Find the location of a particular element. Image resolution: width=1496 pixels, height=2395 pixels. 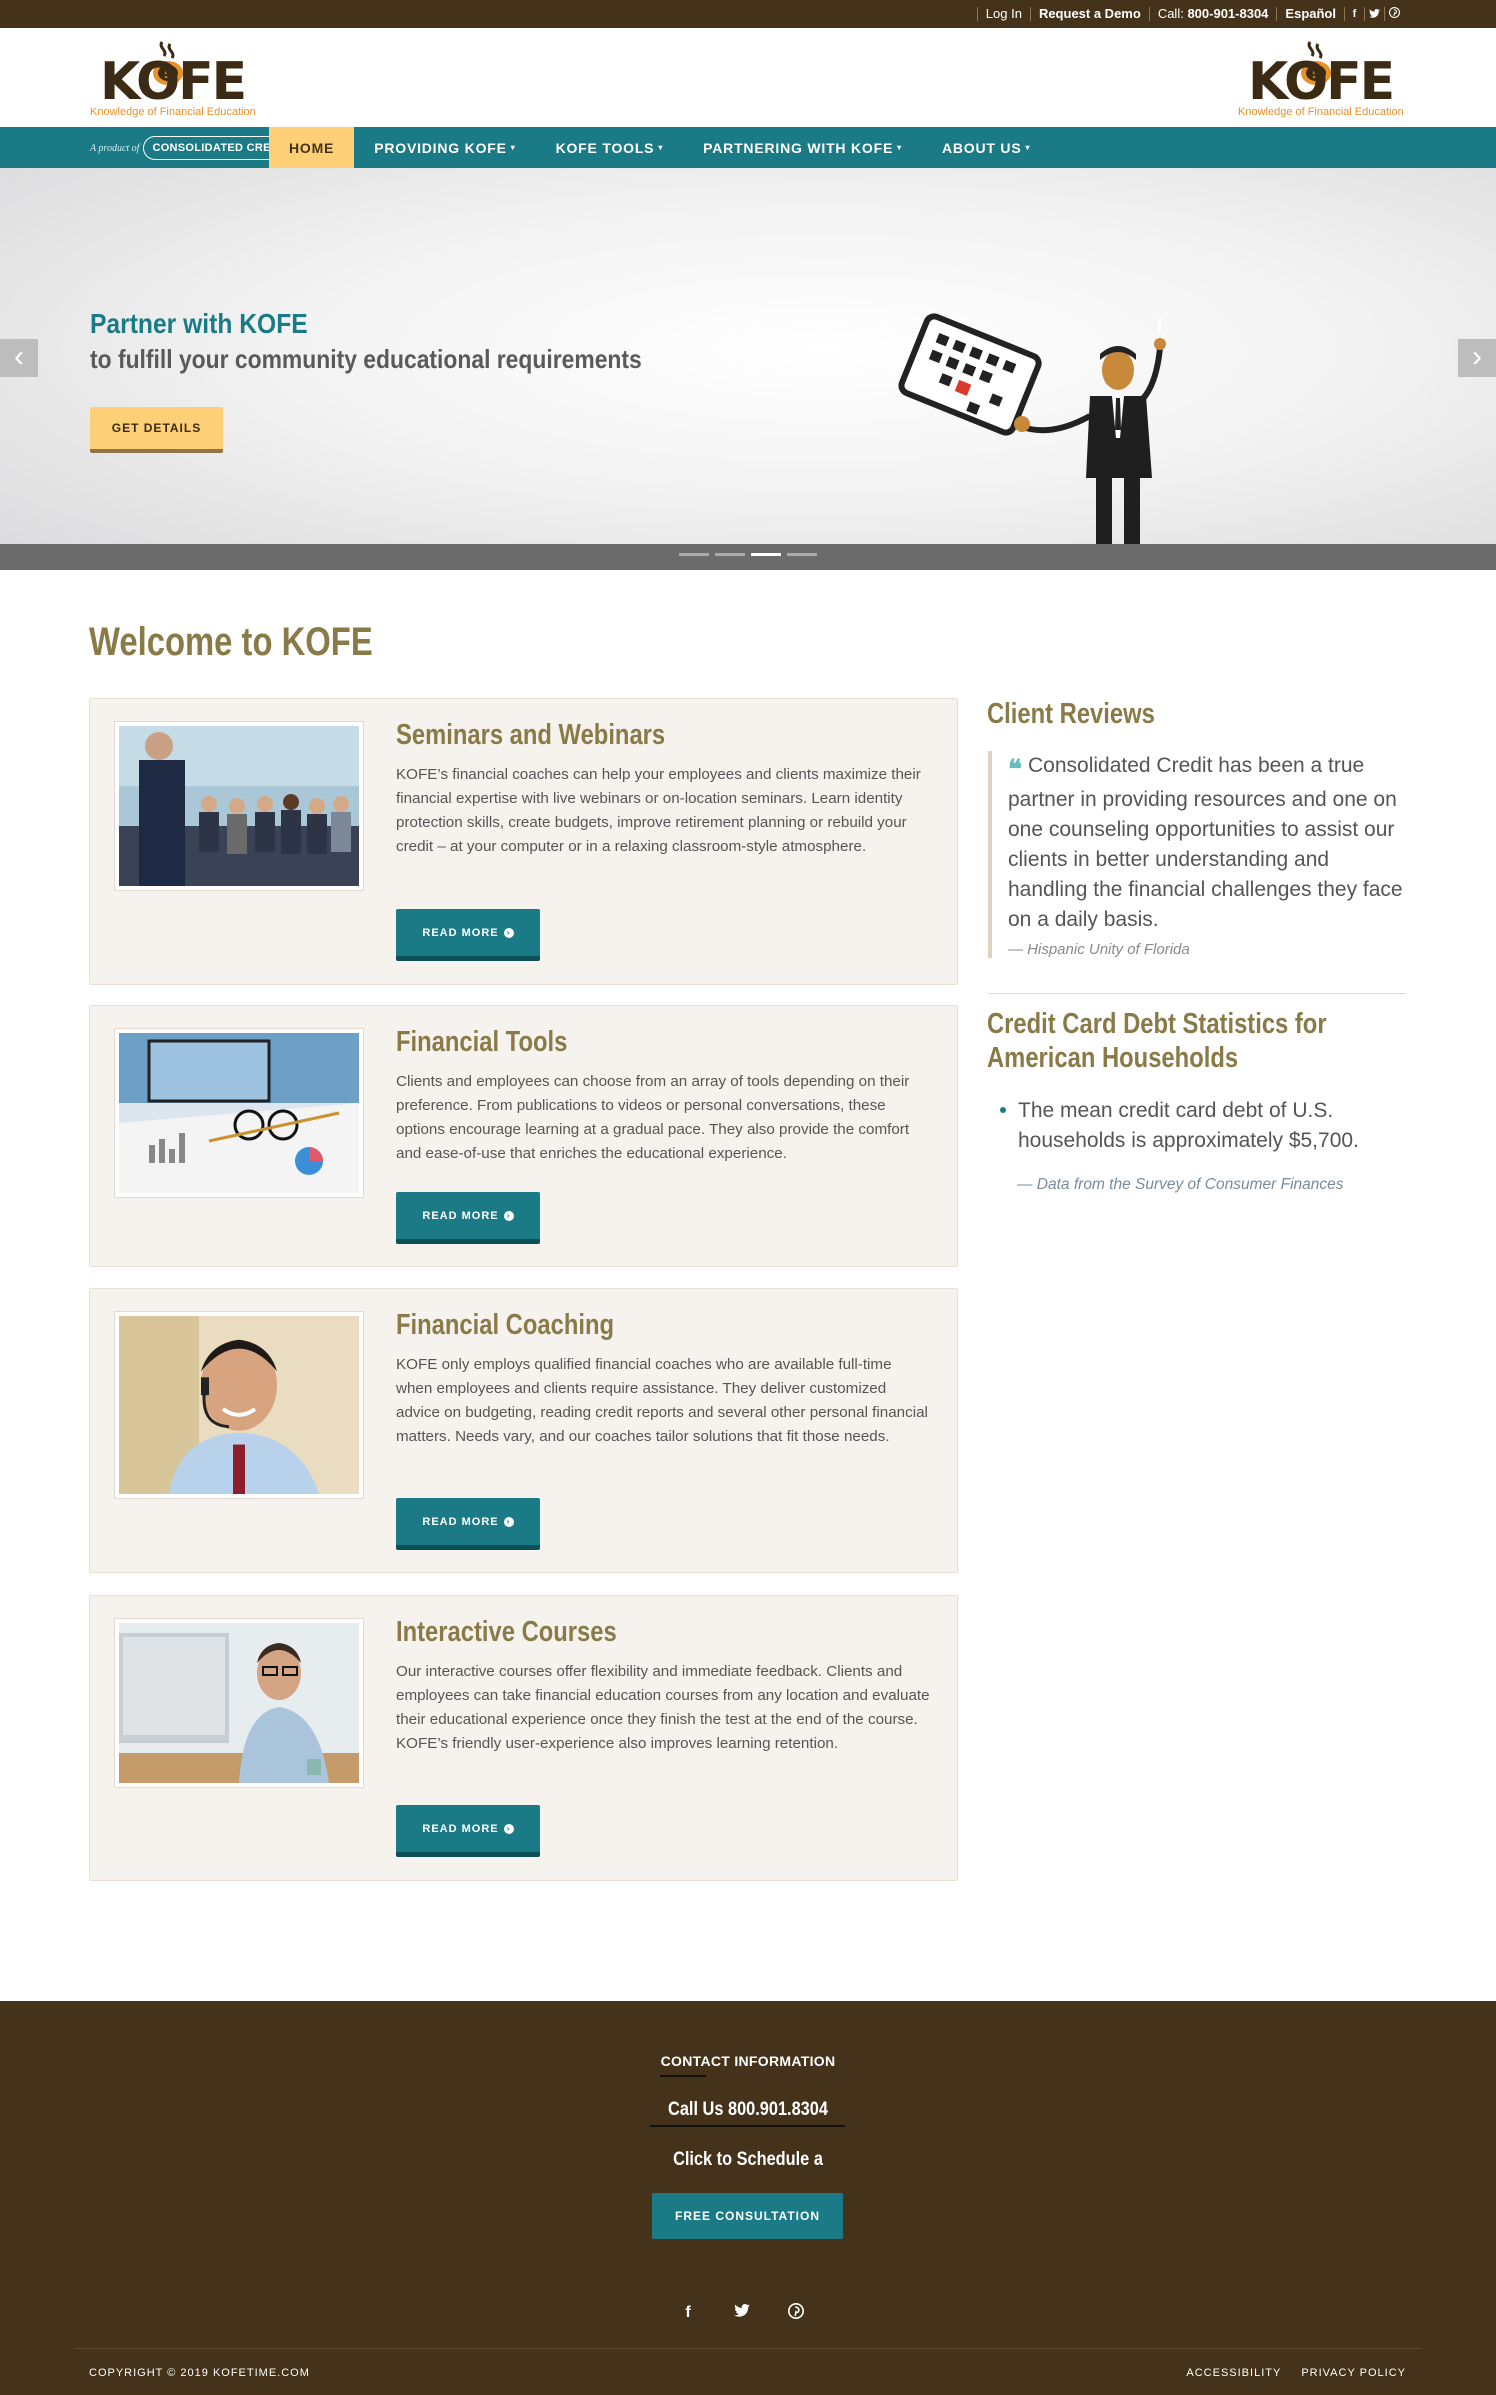

get-details-button: GET DETAILS is located at coordinates (156, 430).